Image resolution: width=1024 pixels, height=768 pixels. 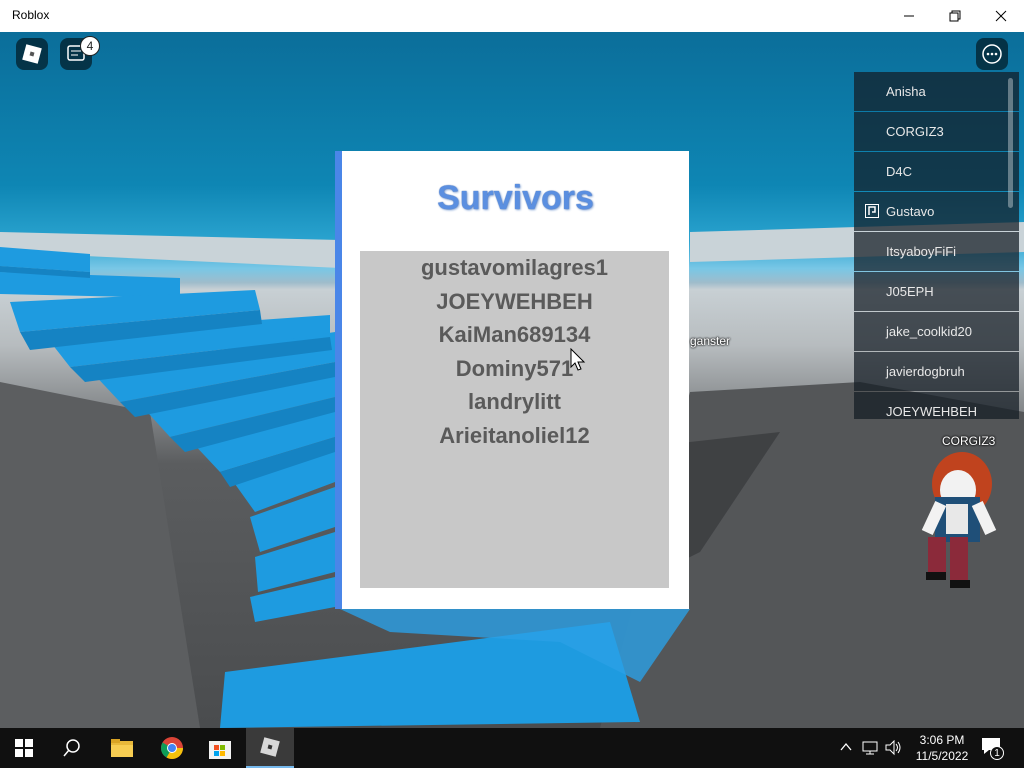 I want to click on player-list-item: J05EPH, so click(x=936, y=291).